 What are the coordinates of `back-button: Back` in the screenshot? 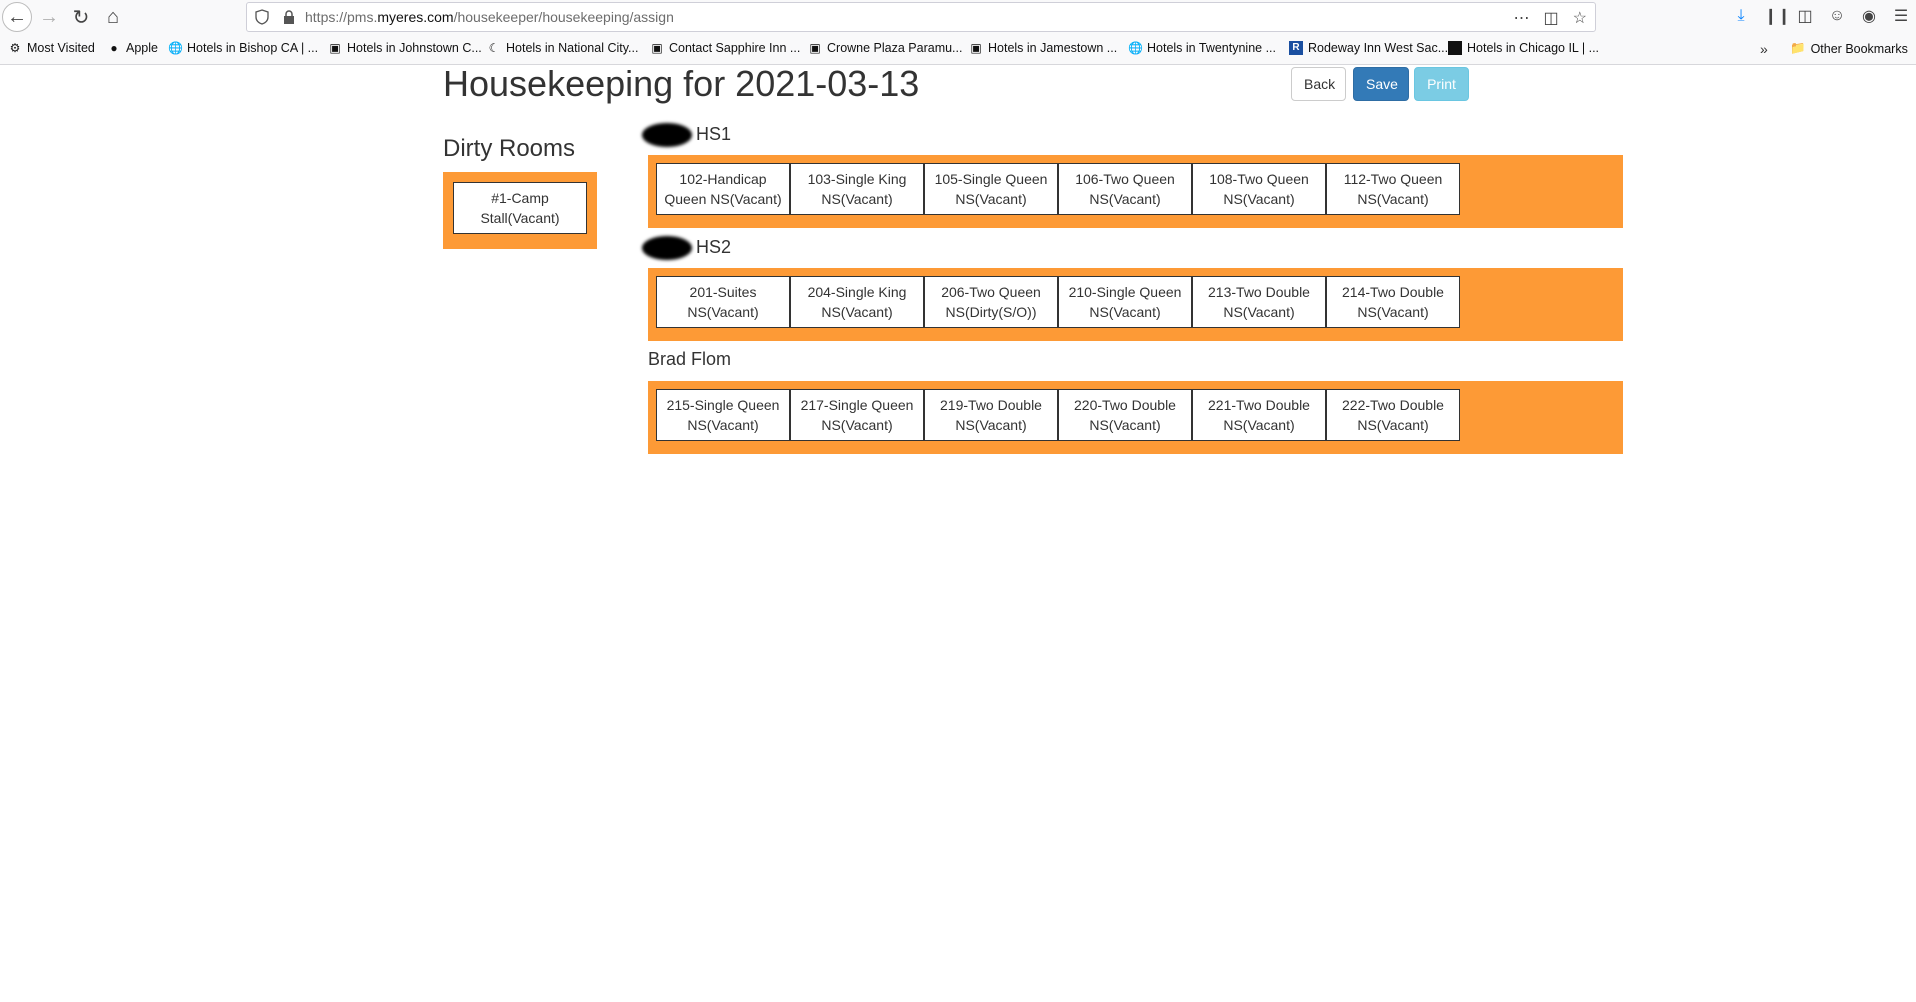 It's located at (1318, 84).